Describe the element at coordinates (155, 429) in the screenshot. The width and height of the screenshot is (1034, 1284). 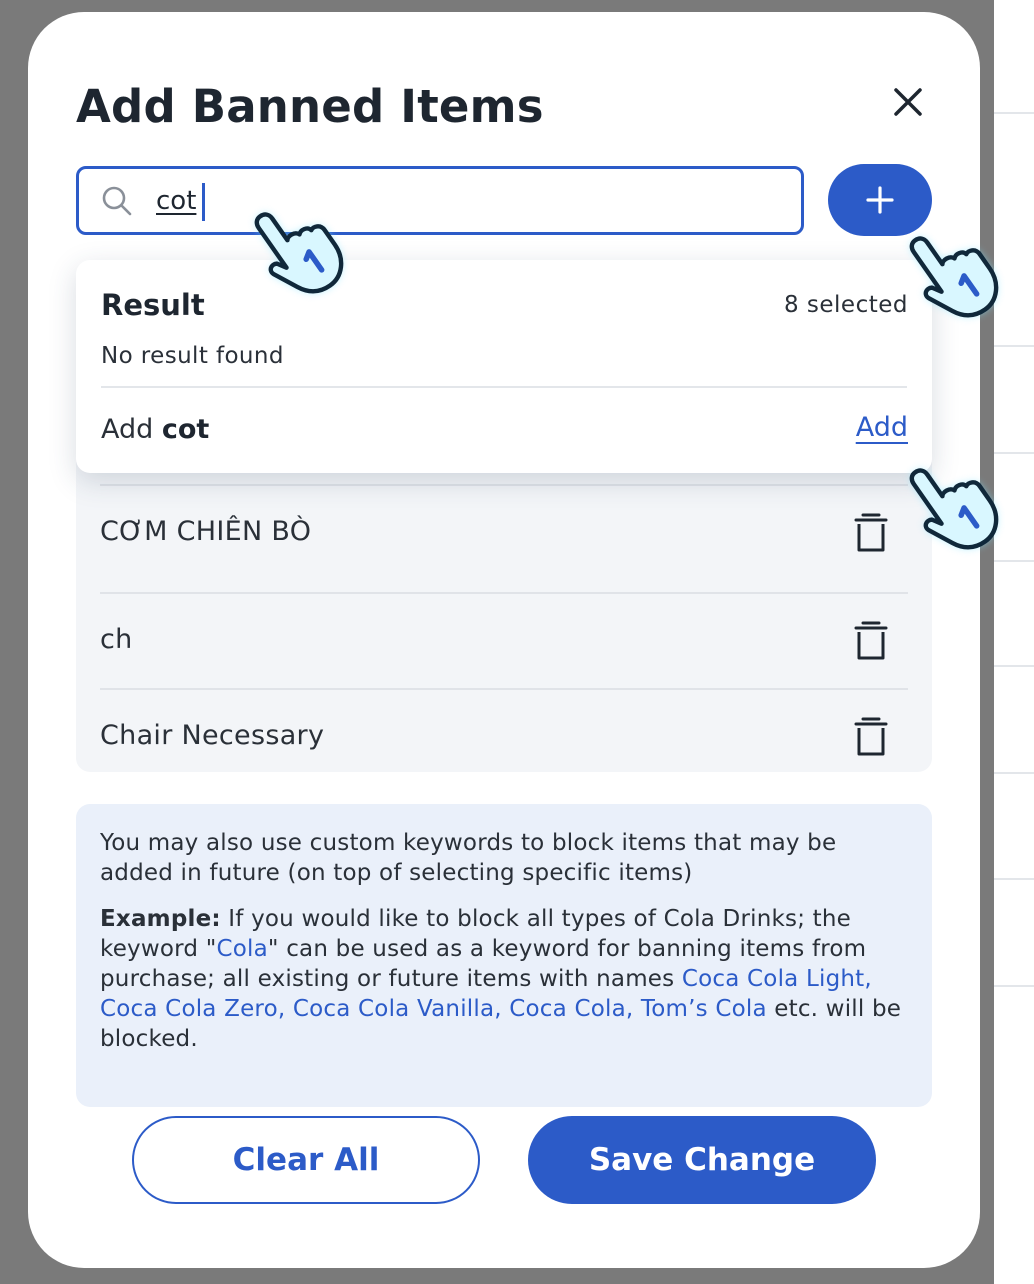
I see `add-suggestion-text: Add cot` at that location.